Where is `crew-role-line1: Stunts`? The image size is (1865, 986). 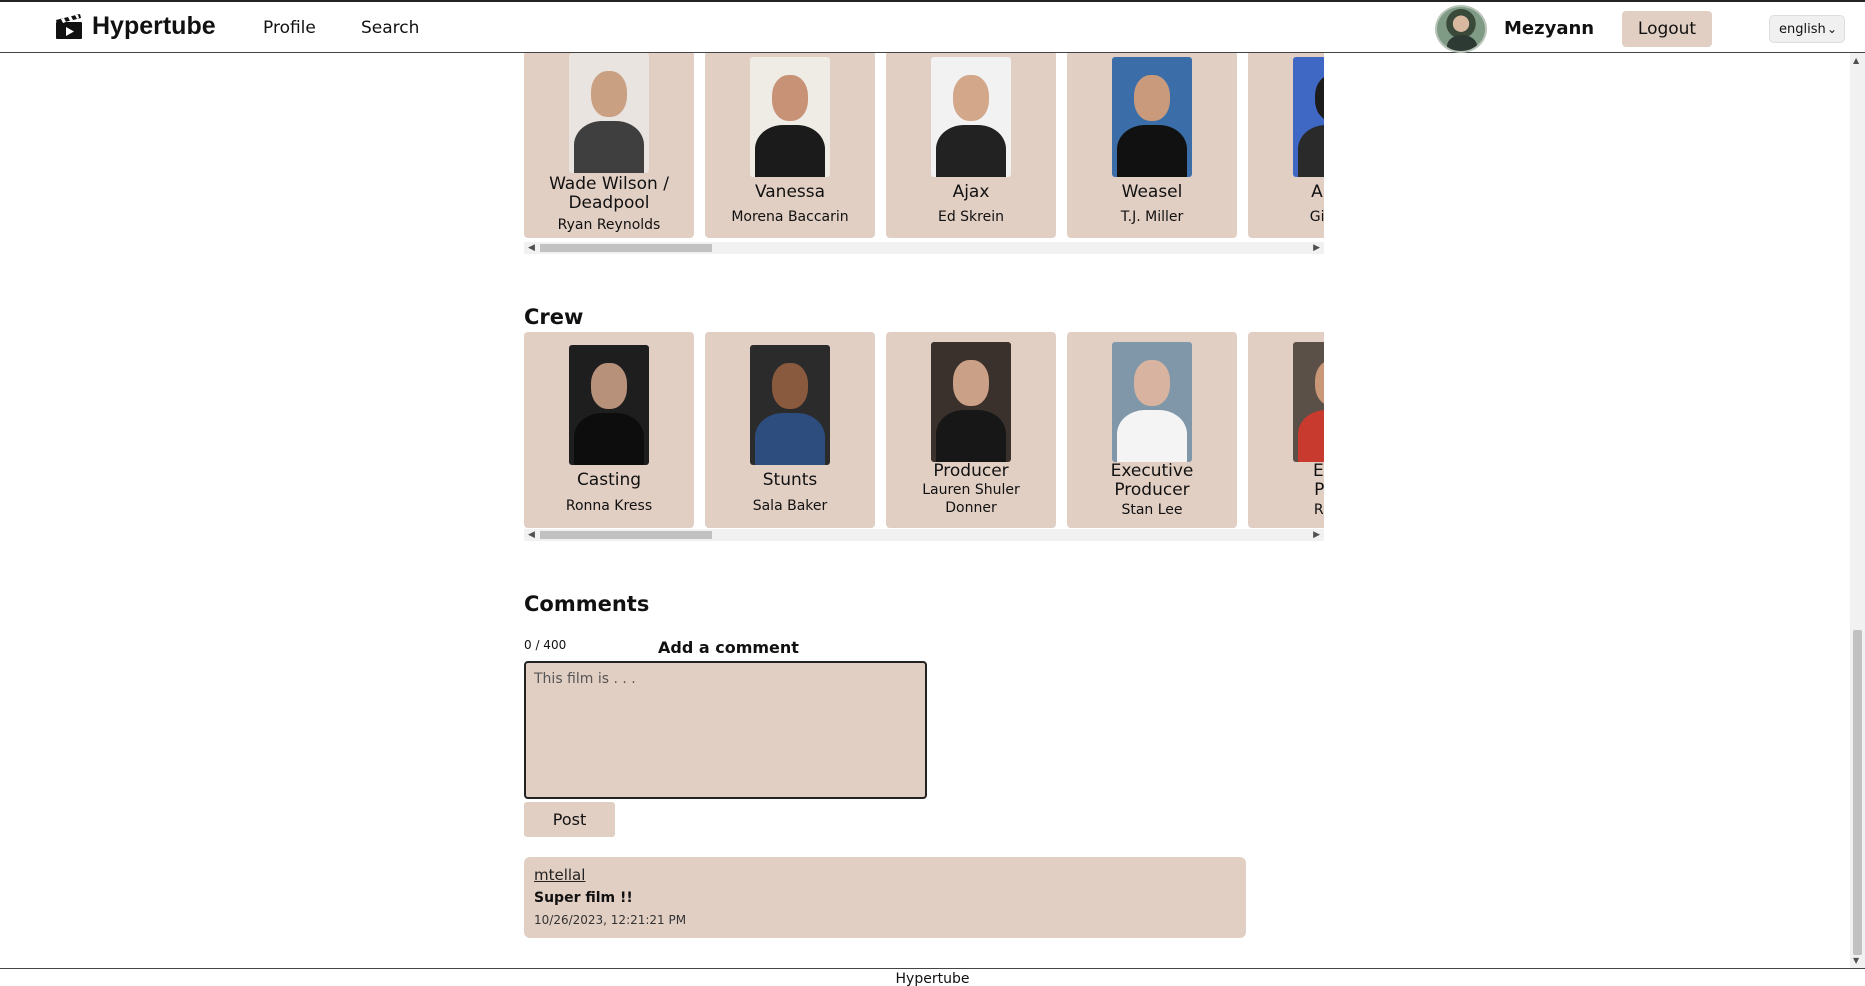 crew-role-line1: Stunts is located at coordinates (790, 480).